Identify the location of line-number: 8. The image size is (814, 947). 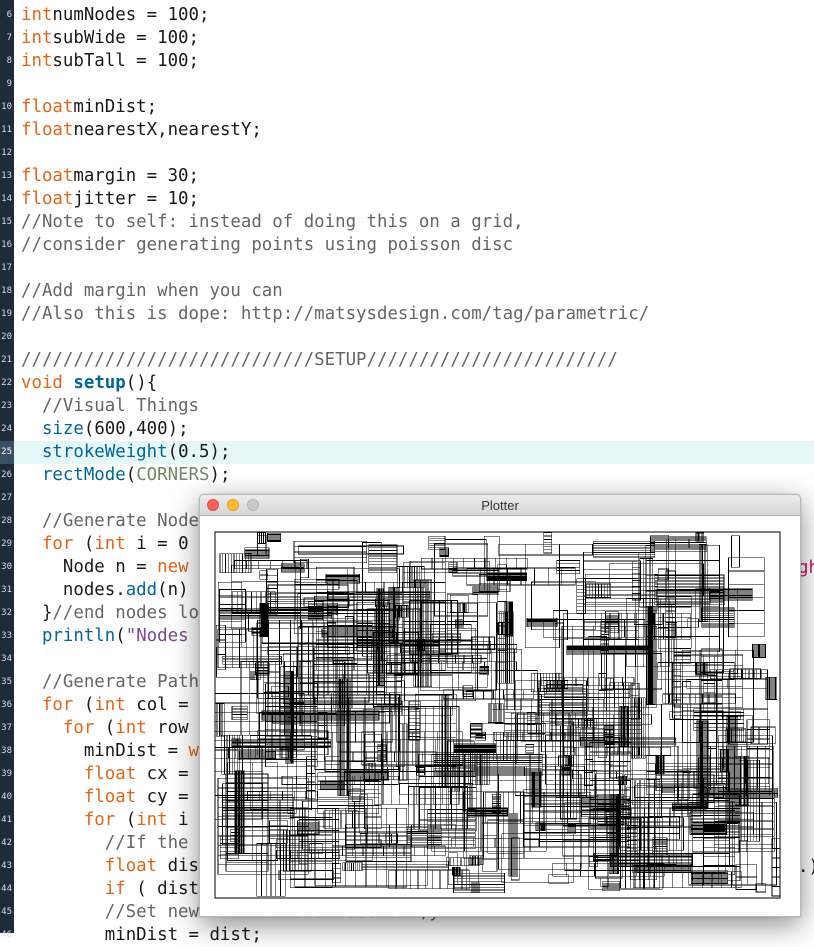
(9, 61).